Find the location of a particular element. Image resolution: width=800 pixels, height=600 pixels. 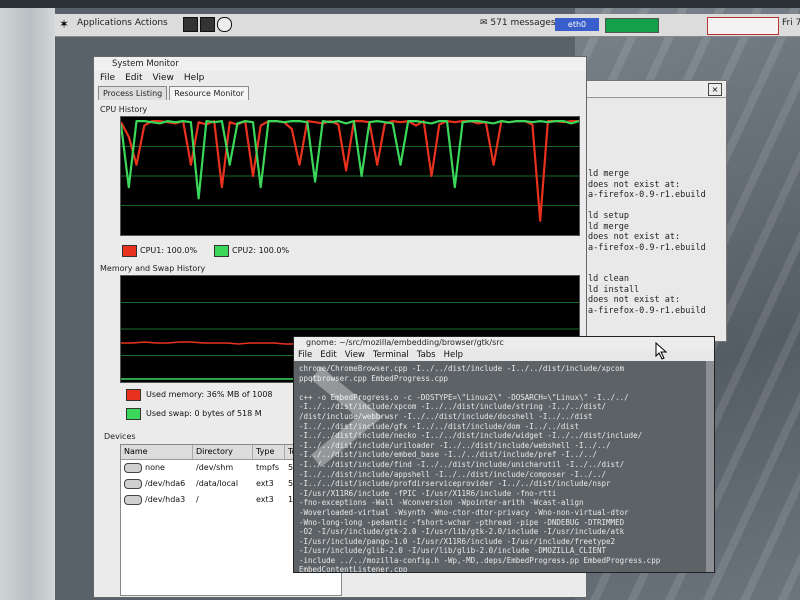

column-header-name: Name is located at coordinates (157, 452).